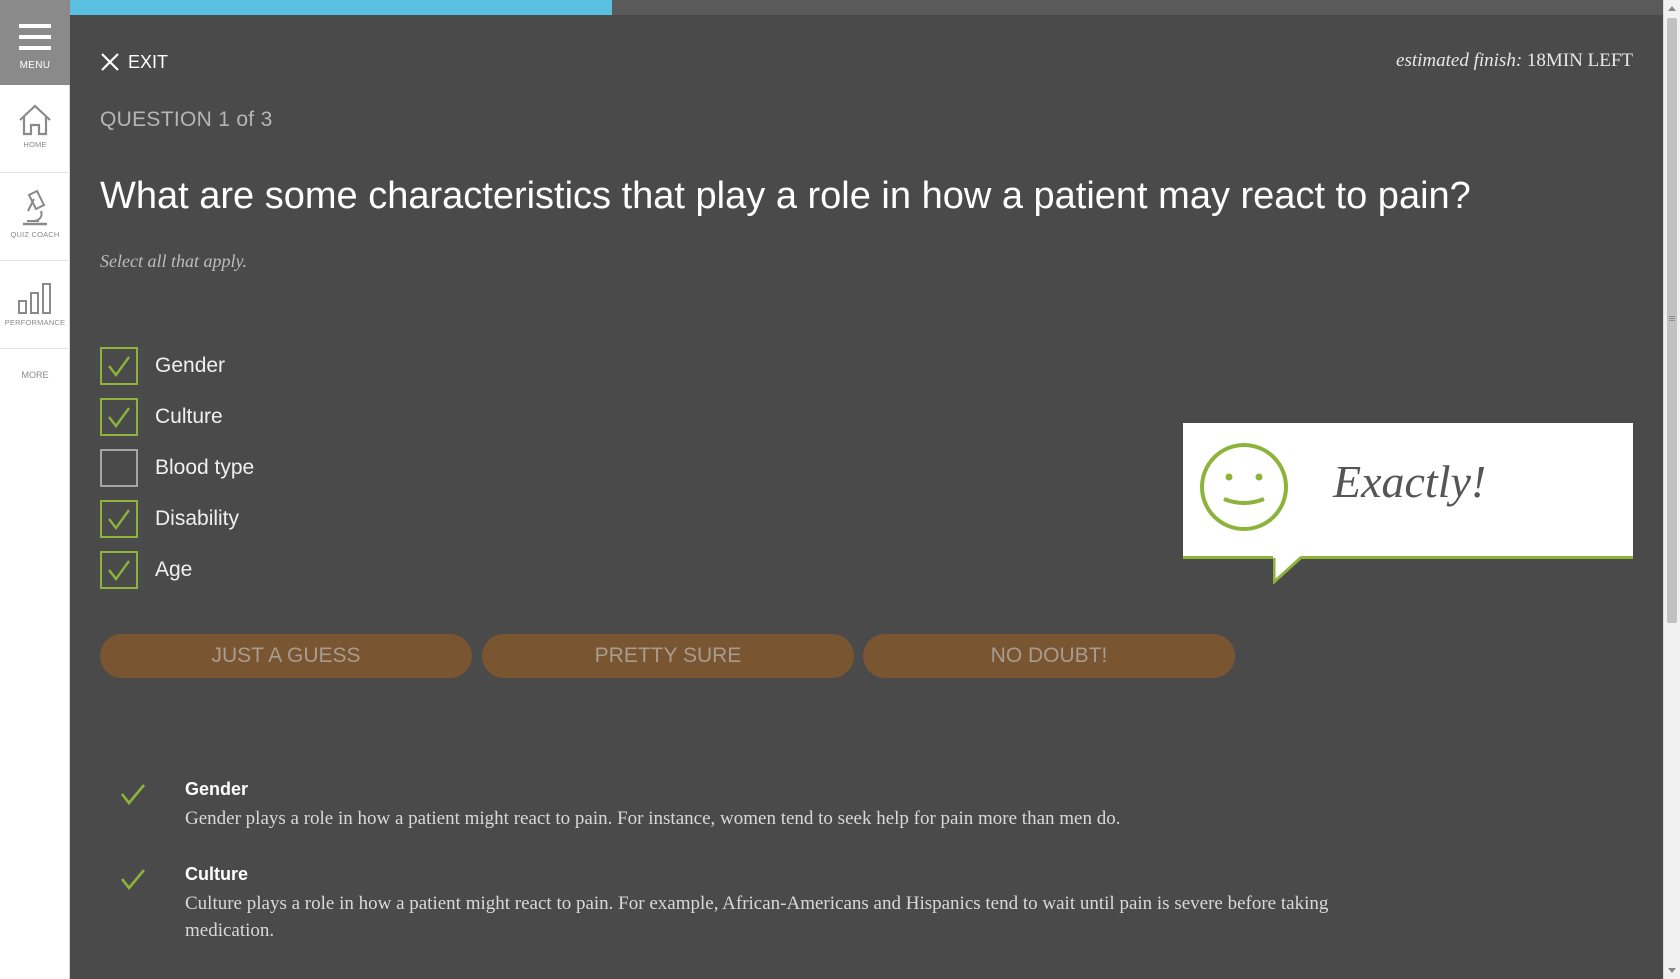 The height and width of the screenshot is (979, 1680). Describe the element at coordinates (205, 467) in the screenshot. I see `answer-option-label: Blood type` at that location.